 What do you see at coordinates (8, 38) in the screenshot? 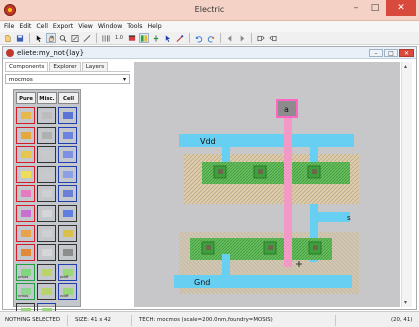
I see `new-icon` at bounding box center [8, 38].